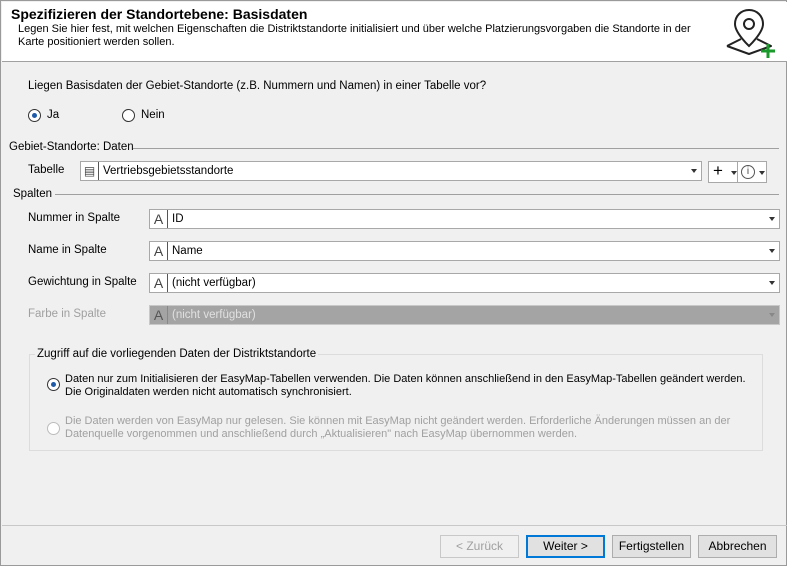 This screenshot has height=566, width=787. Describe the element at coordinates (74, 218) in the screenshot. I see `field-label-nummer: Nummer in Spalte` at that location.